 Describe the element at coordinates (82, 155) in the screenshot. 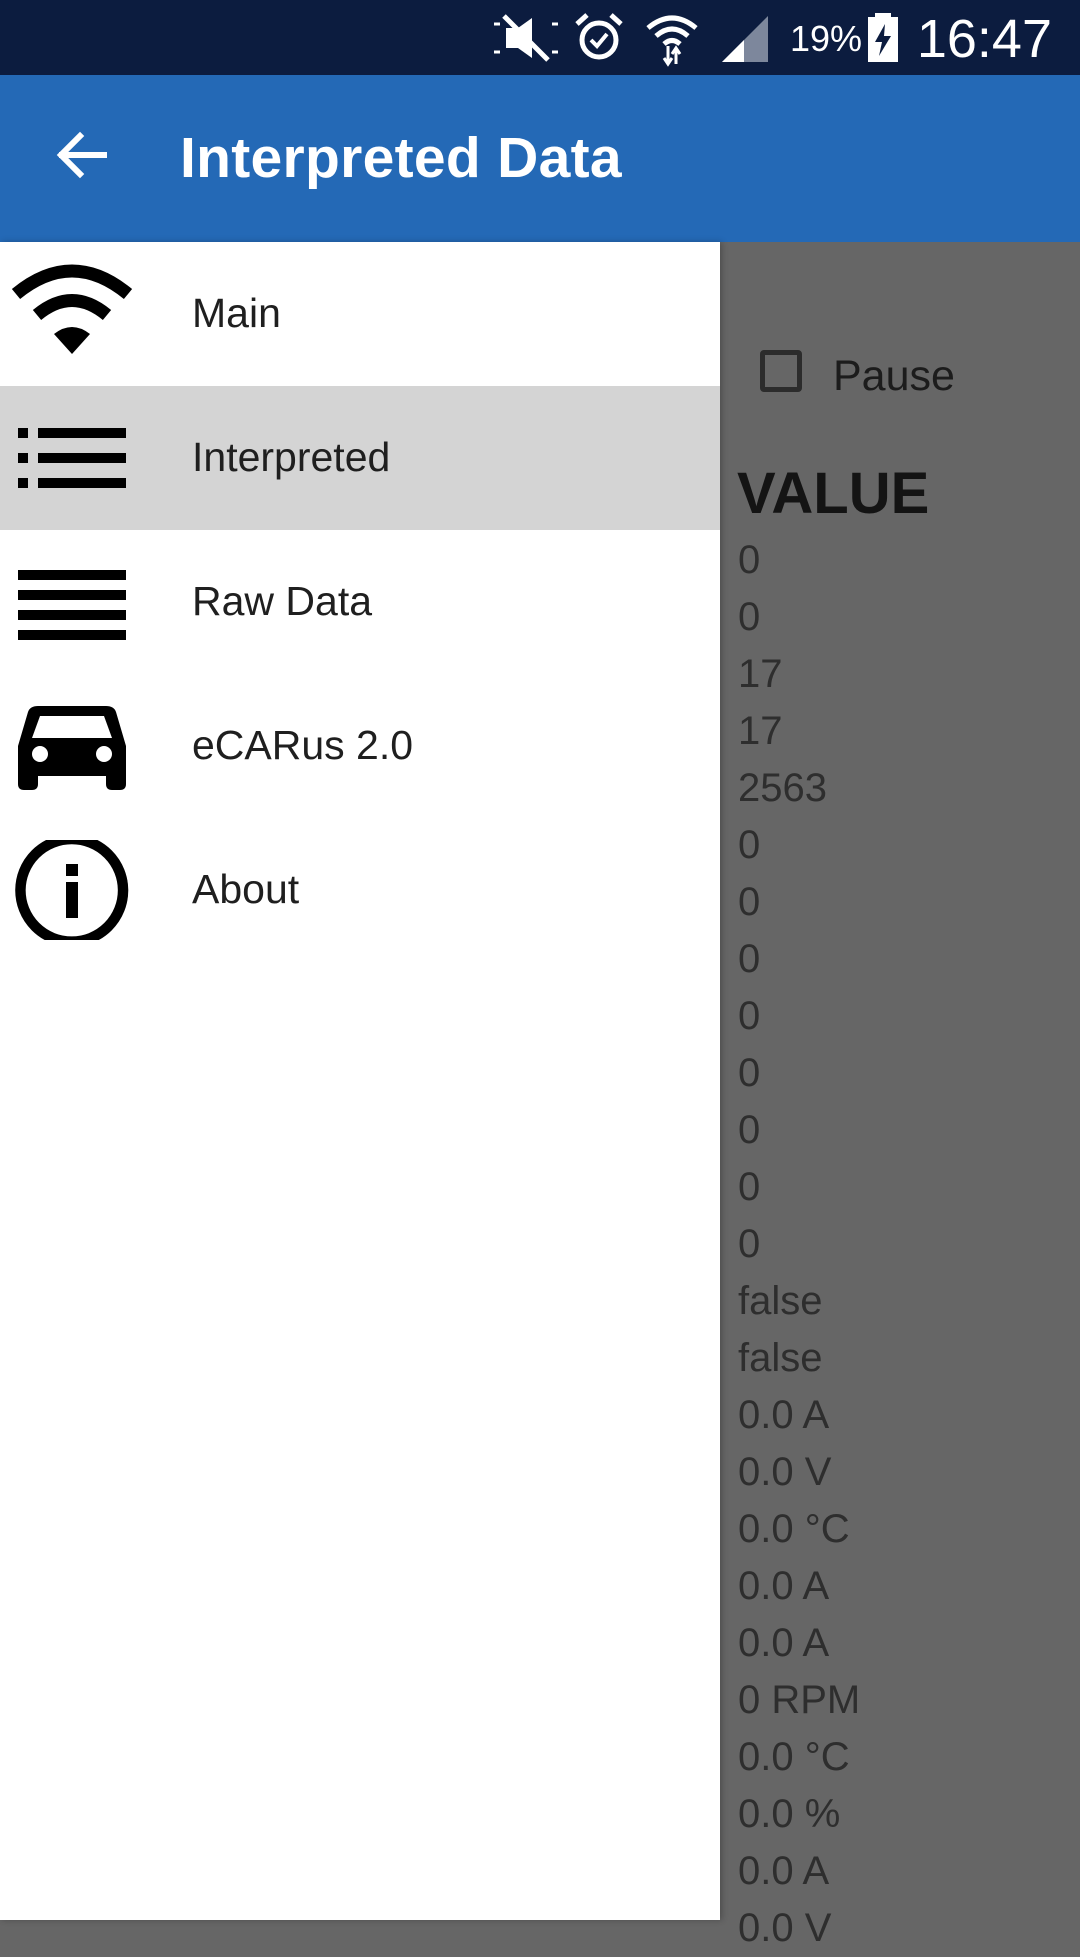

I see `arrow-back-icon` at that location.